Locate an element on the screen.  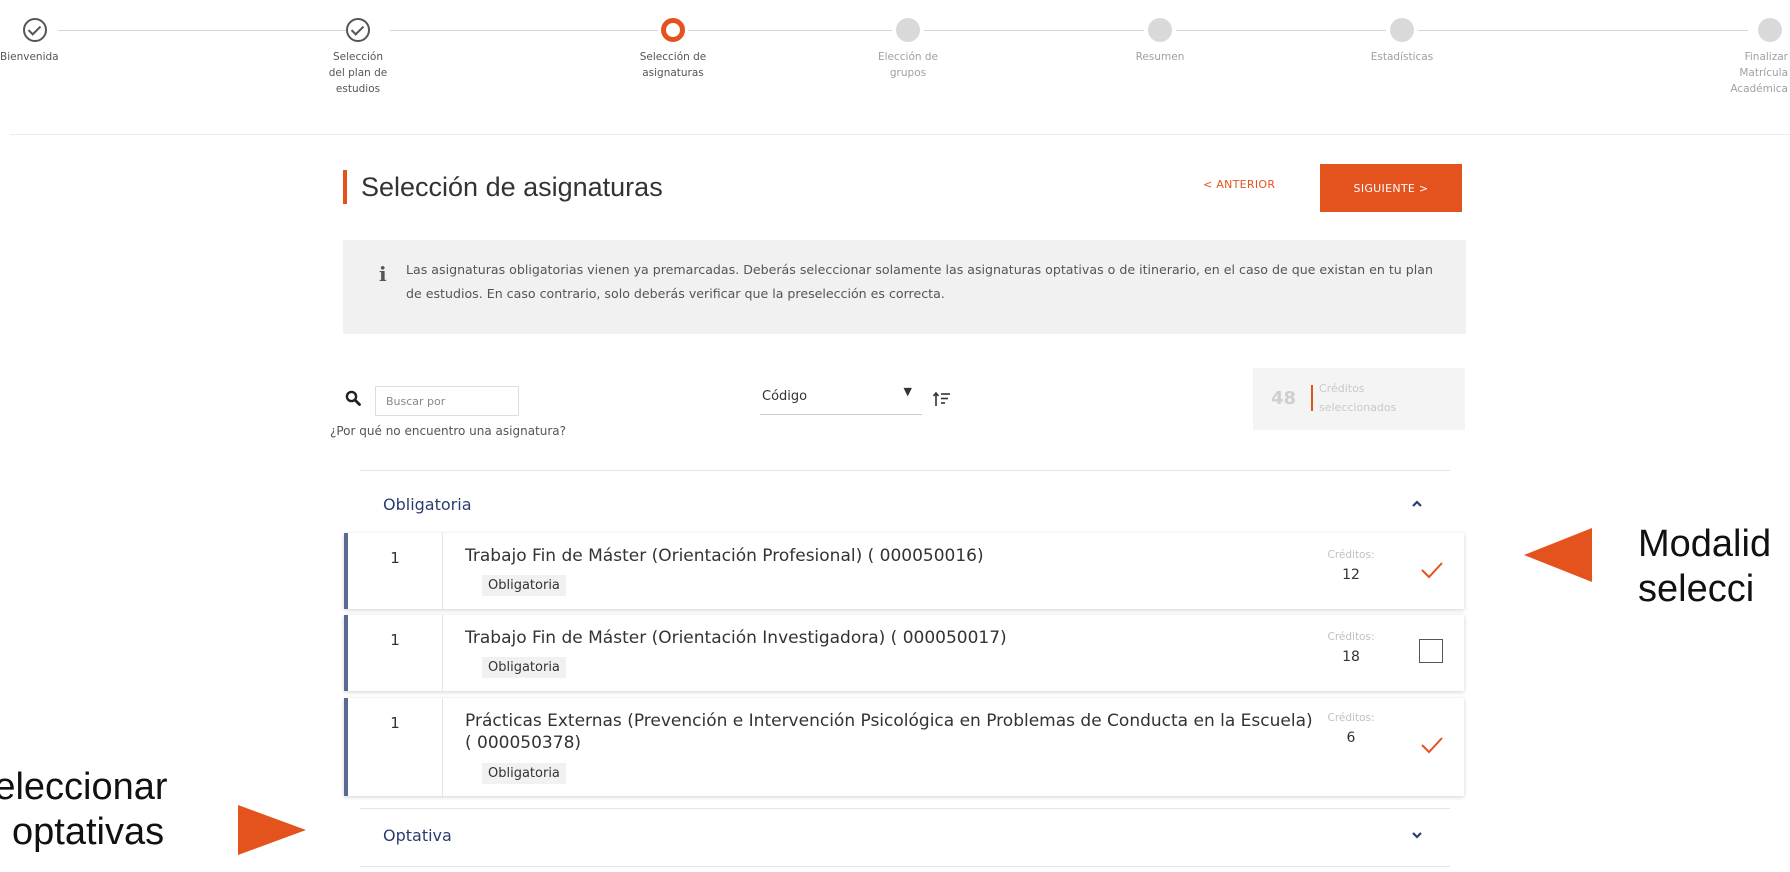
credits-label: Créditos seleccionados is located at coordinates (1357, 398).